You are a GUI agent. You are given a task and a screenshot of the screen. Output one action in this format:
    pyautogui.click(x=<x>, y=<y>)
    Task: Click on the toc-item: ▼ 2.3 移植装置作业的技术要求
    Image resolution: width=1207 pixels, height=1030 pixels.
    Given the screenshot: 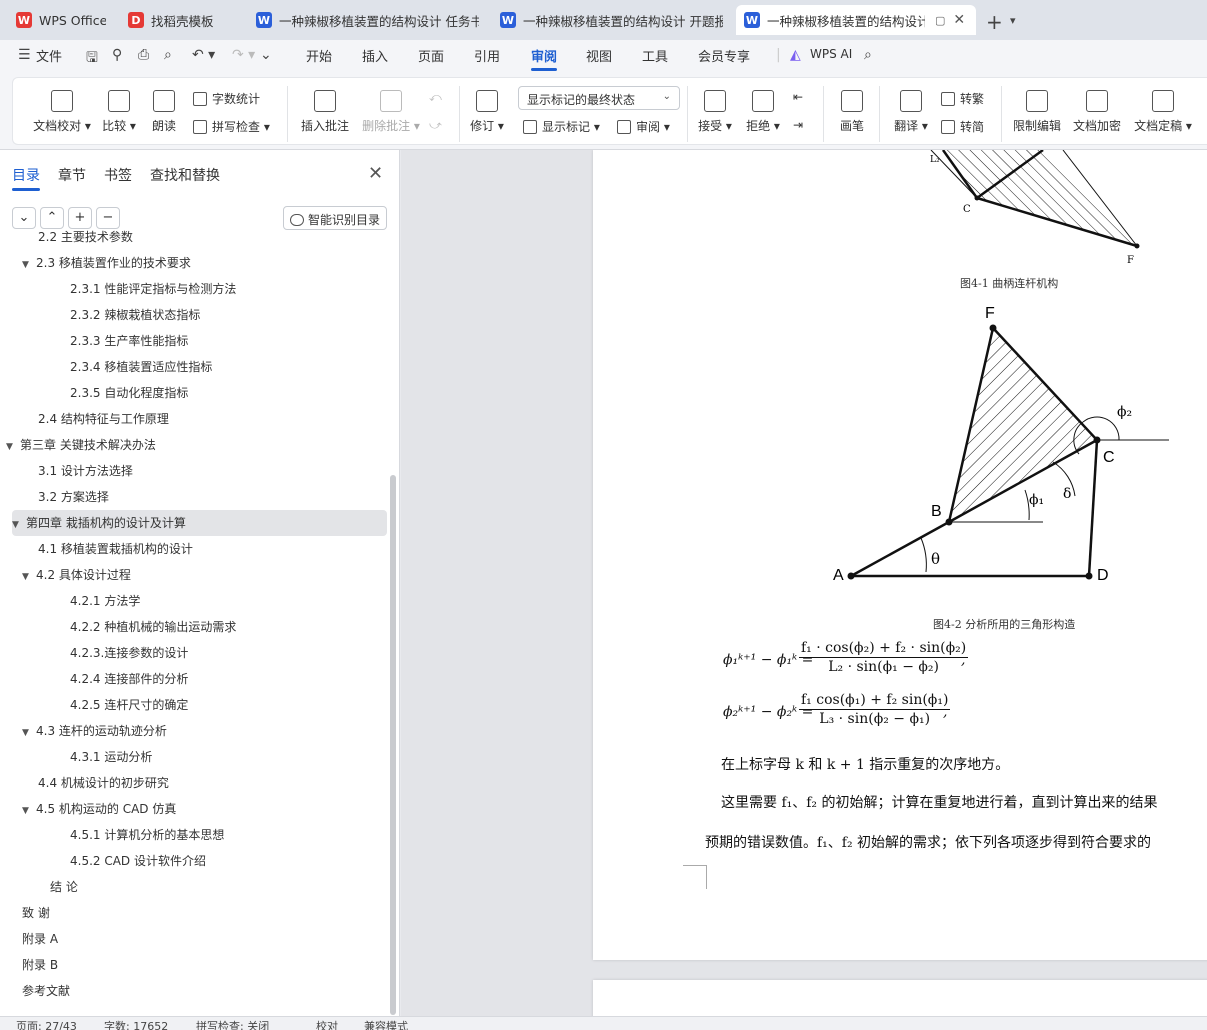 What is the action you would take?
    pyautogui.click(x=106, y=263)
    